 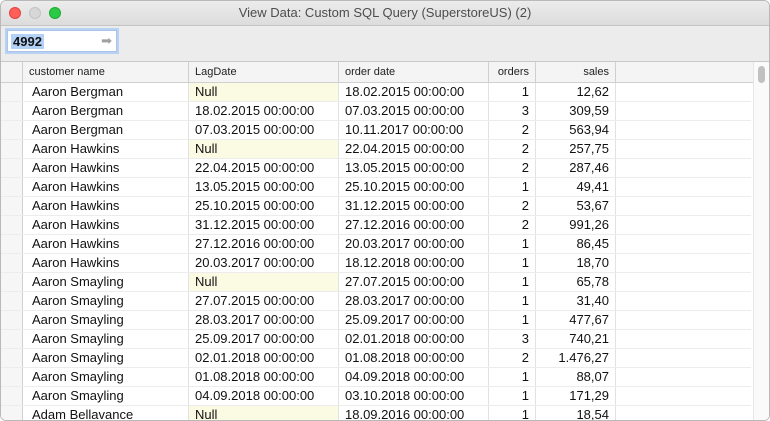 What do you see at coordinates (576, 244) in the screenshot?
I see `cell-sales: 86,45` at bounding box center [576, 244].